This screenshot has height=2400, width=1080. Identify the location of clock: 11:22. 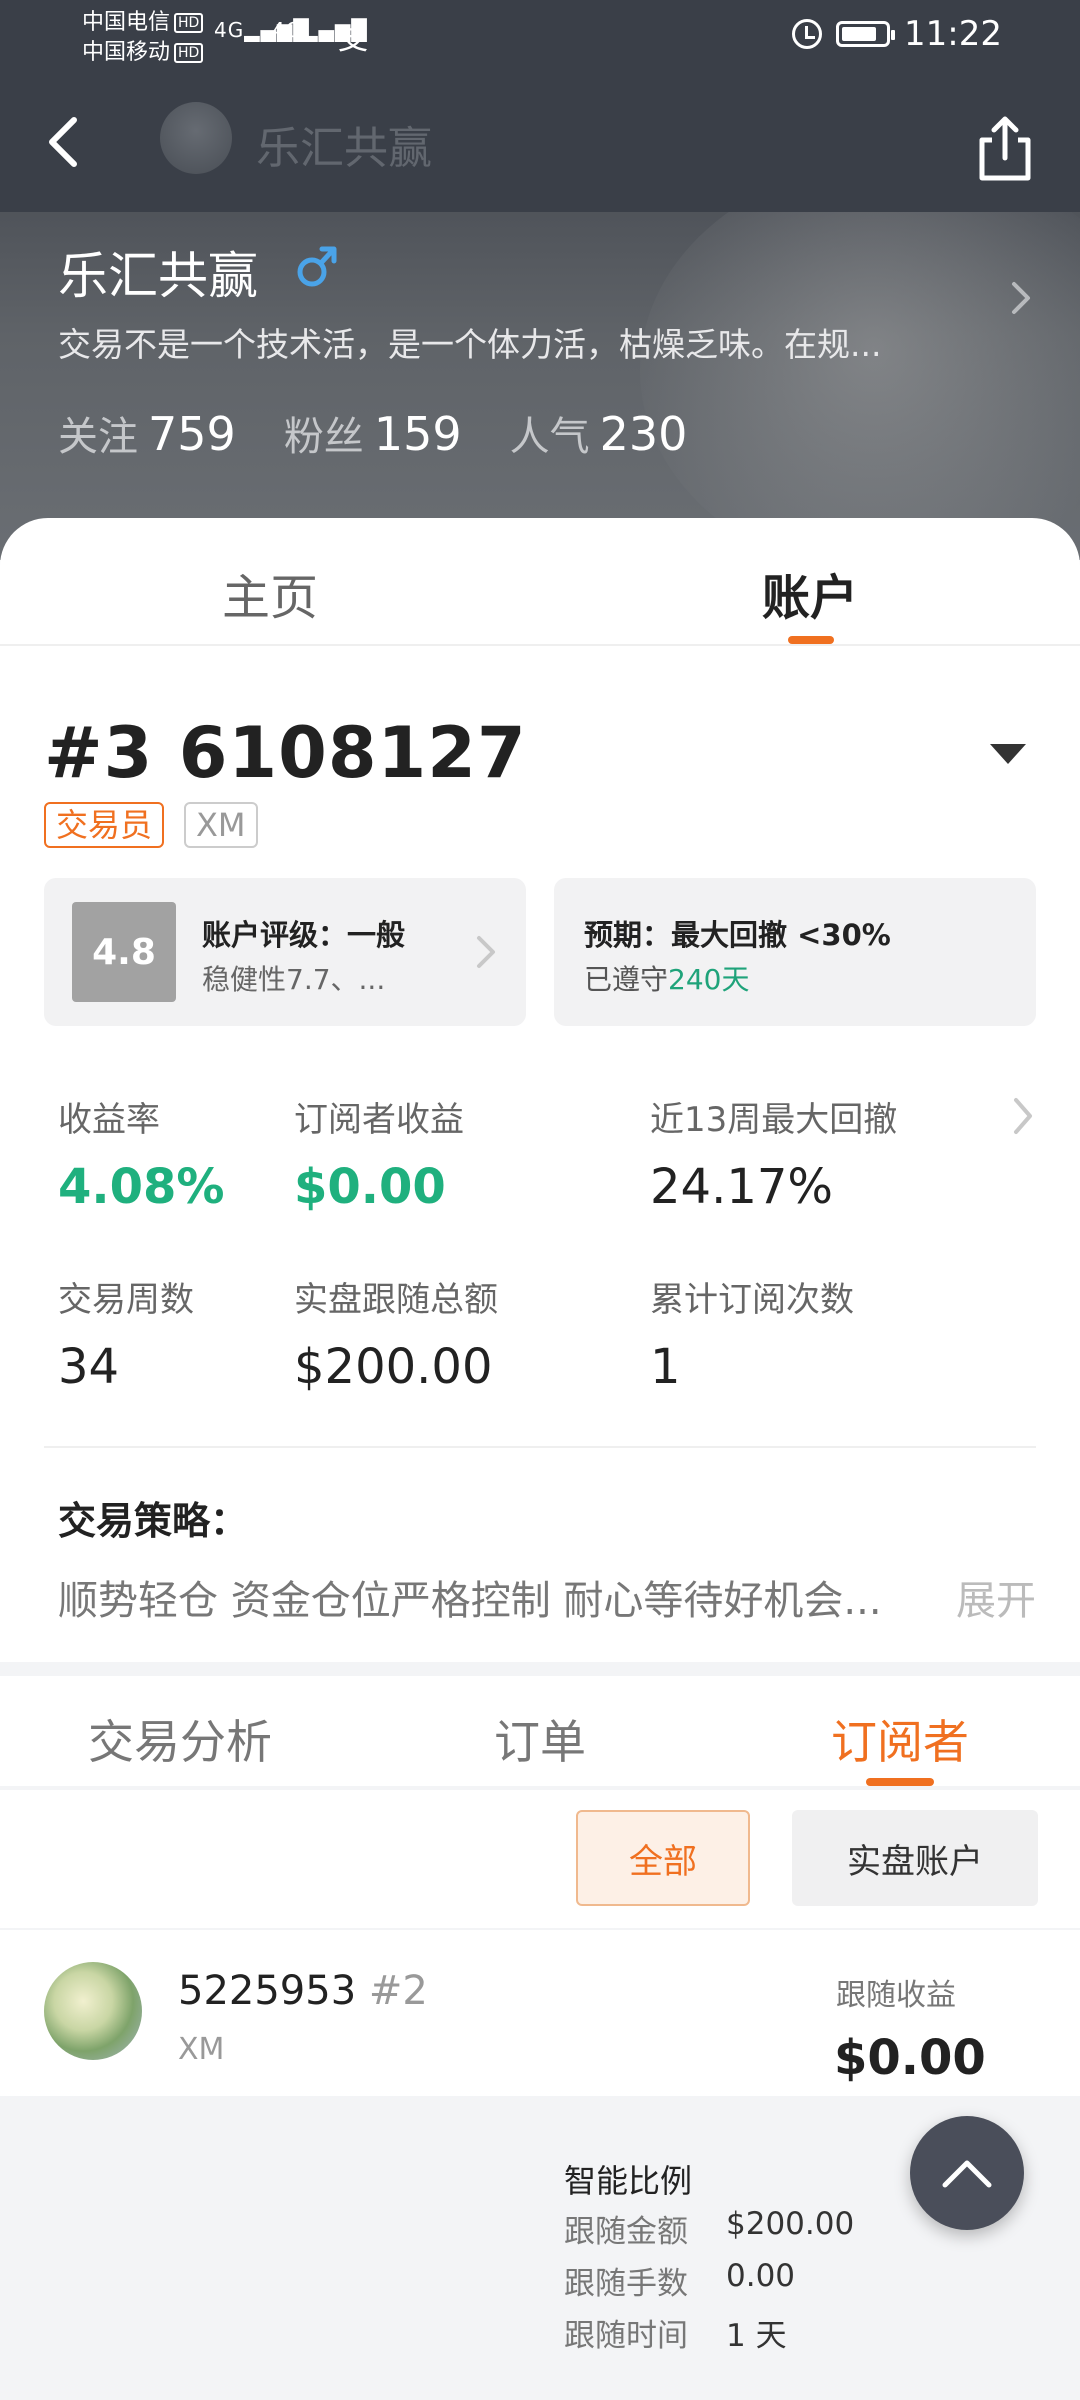
(953, 34).